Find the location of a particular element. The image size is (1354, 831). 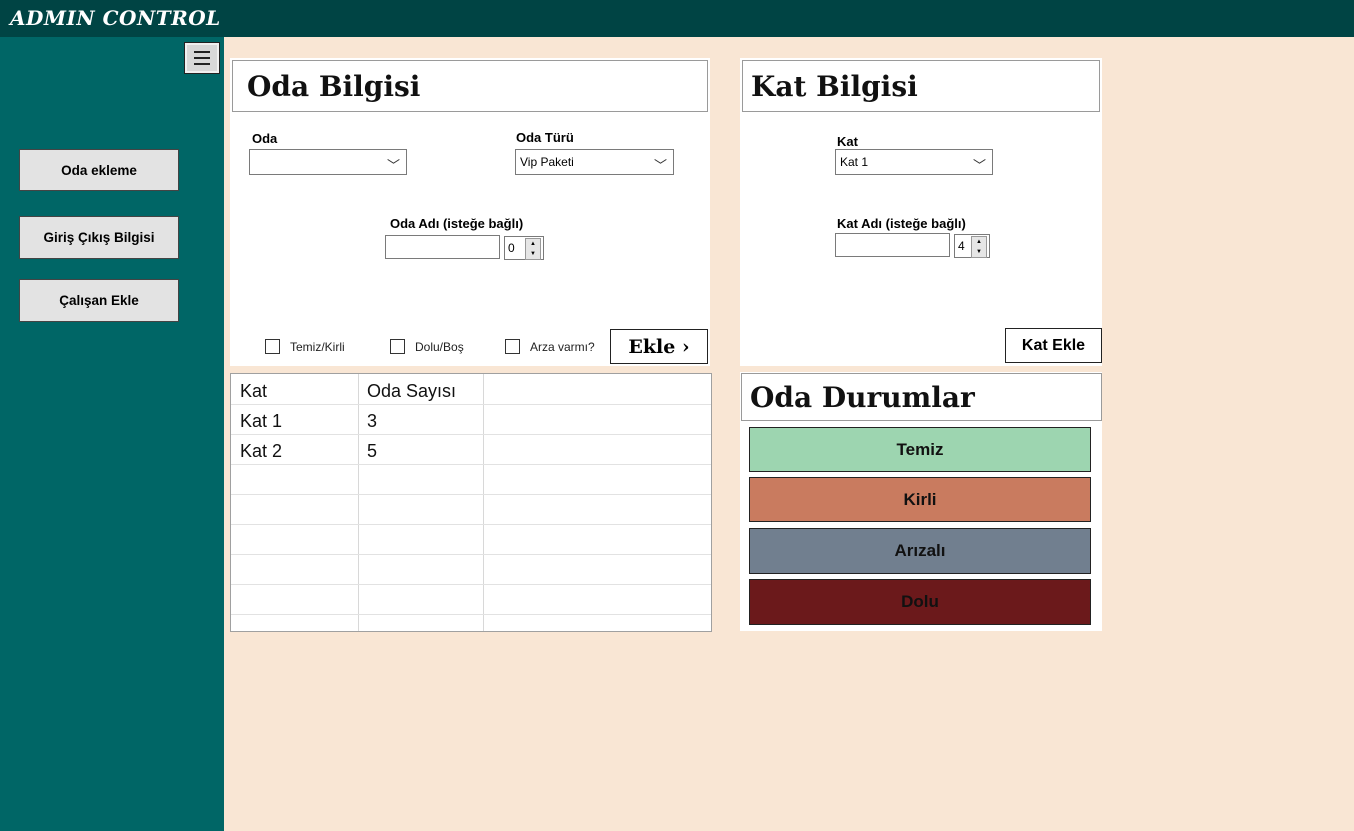

table-cell: 3 is located at coordinates (420, 421).